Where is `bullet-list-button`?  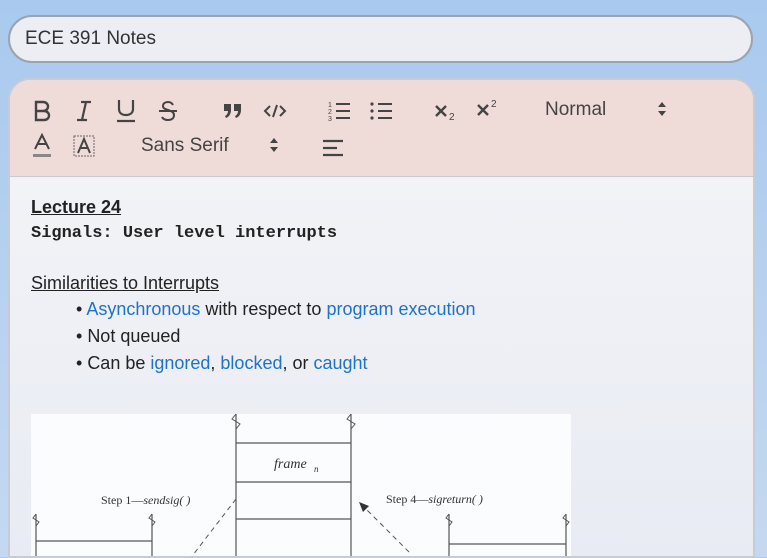
bullet-list-button is located at coordinates (381, 111).